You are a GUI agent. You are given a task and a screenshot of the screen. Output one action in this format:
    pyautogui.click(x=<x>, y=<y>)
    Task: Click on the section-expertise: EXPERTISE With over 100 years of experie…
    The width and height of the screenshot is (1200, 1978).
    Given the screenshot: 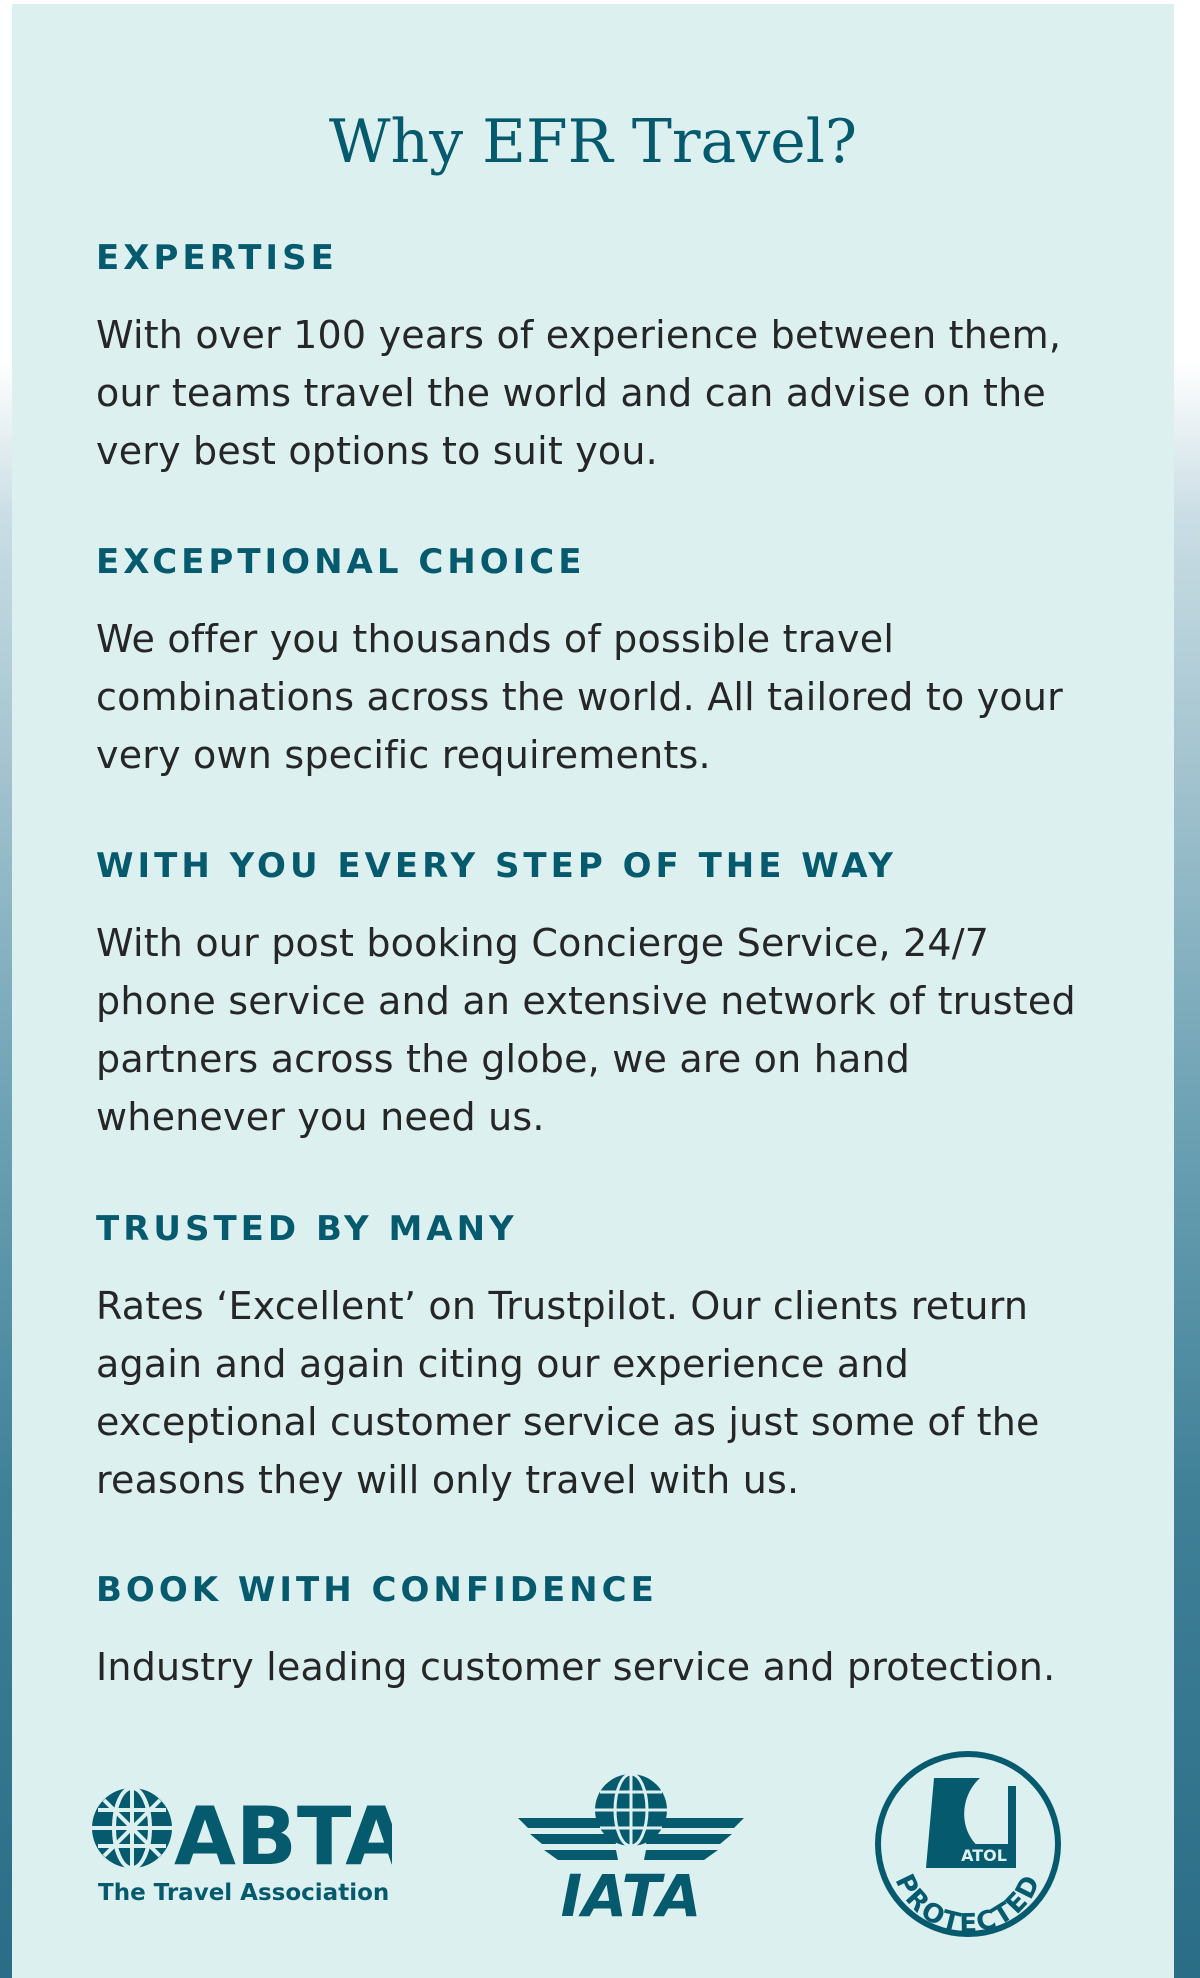 What is the action you would take?
    pyautogui.click(x=596, y=358)
    